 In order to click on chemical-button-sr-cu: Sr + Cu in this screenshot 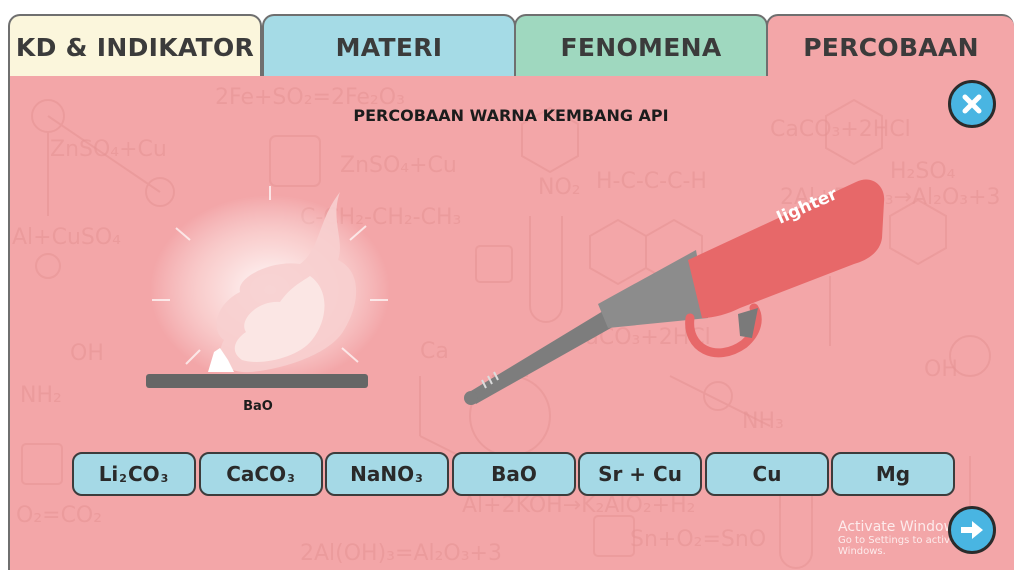, I will do `click(640, 474)`.